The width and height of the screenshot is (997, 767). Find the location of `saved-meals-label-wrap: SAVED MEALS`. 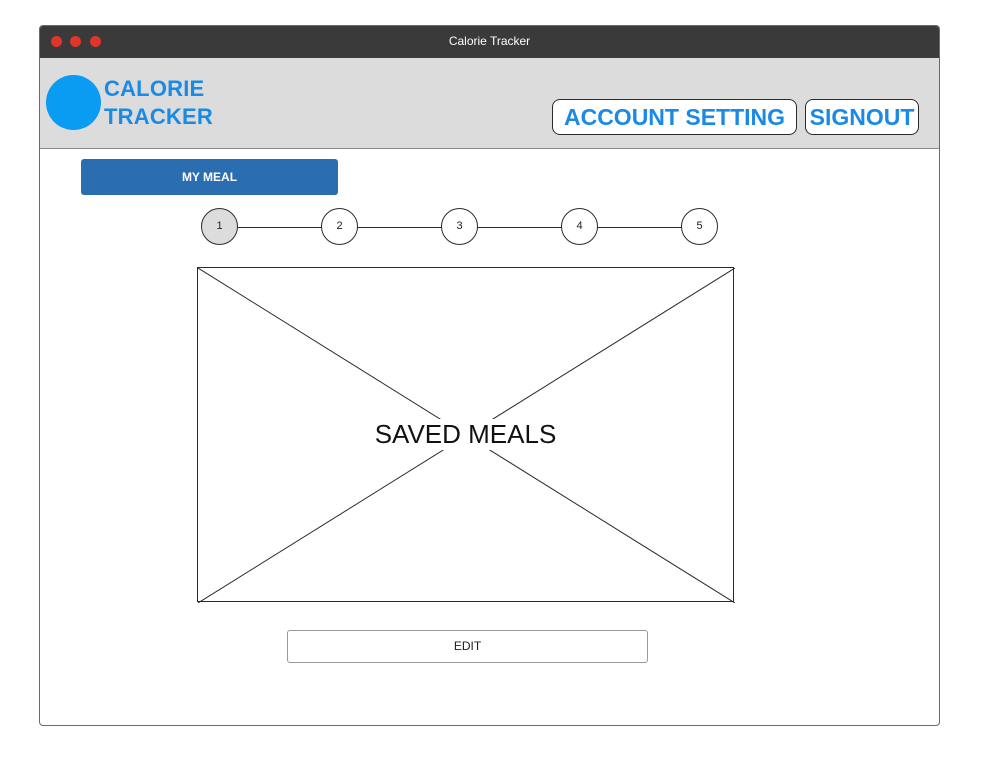

saved-meals-label-wrap: SAVED MEALS is located at coordinates (465, 434).